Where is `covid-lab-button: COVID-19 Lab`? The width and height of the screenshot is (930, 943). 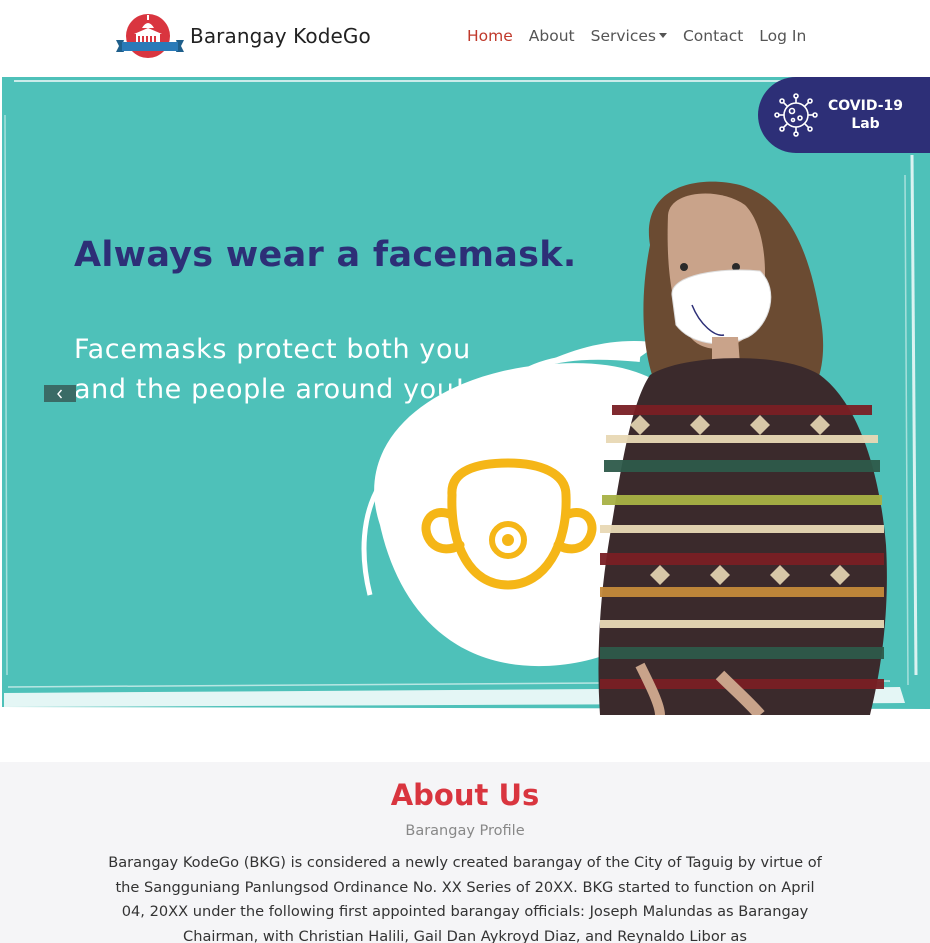 covid-lab-button: COVID-19 Lab is located at coordinates (844, 115).